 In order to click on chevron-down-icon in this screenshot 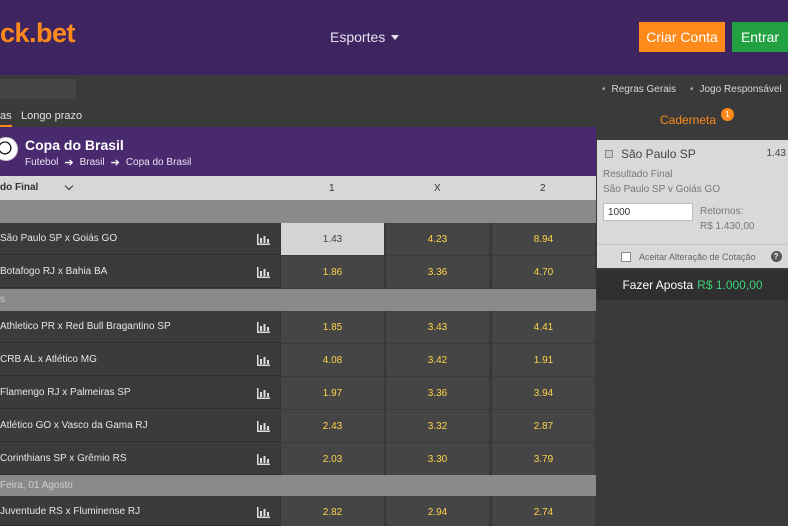, I will do `click(69, 186)`.